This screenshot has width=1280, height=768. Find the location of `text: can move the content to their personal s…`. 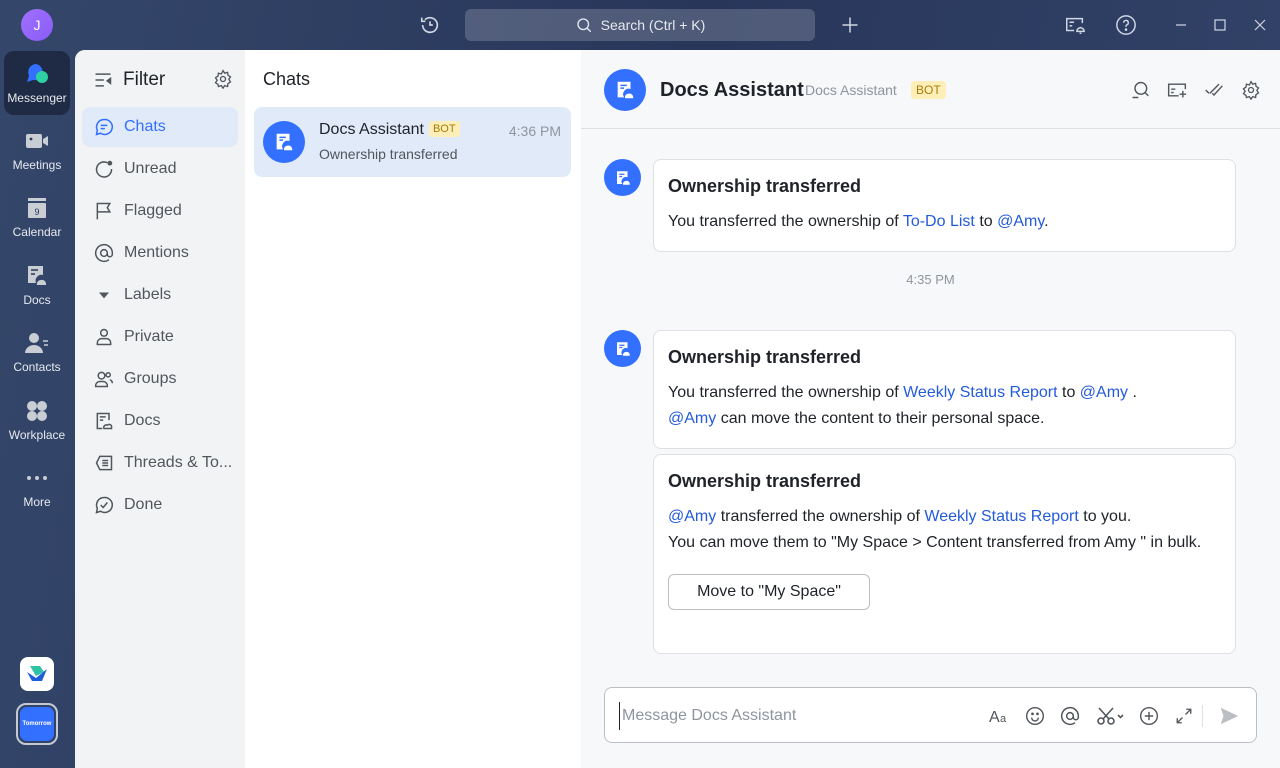

text: can move the content to their personal s… is located at coordinates (882, 418).